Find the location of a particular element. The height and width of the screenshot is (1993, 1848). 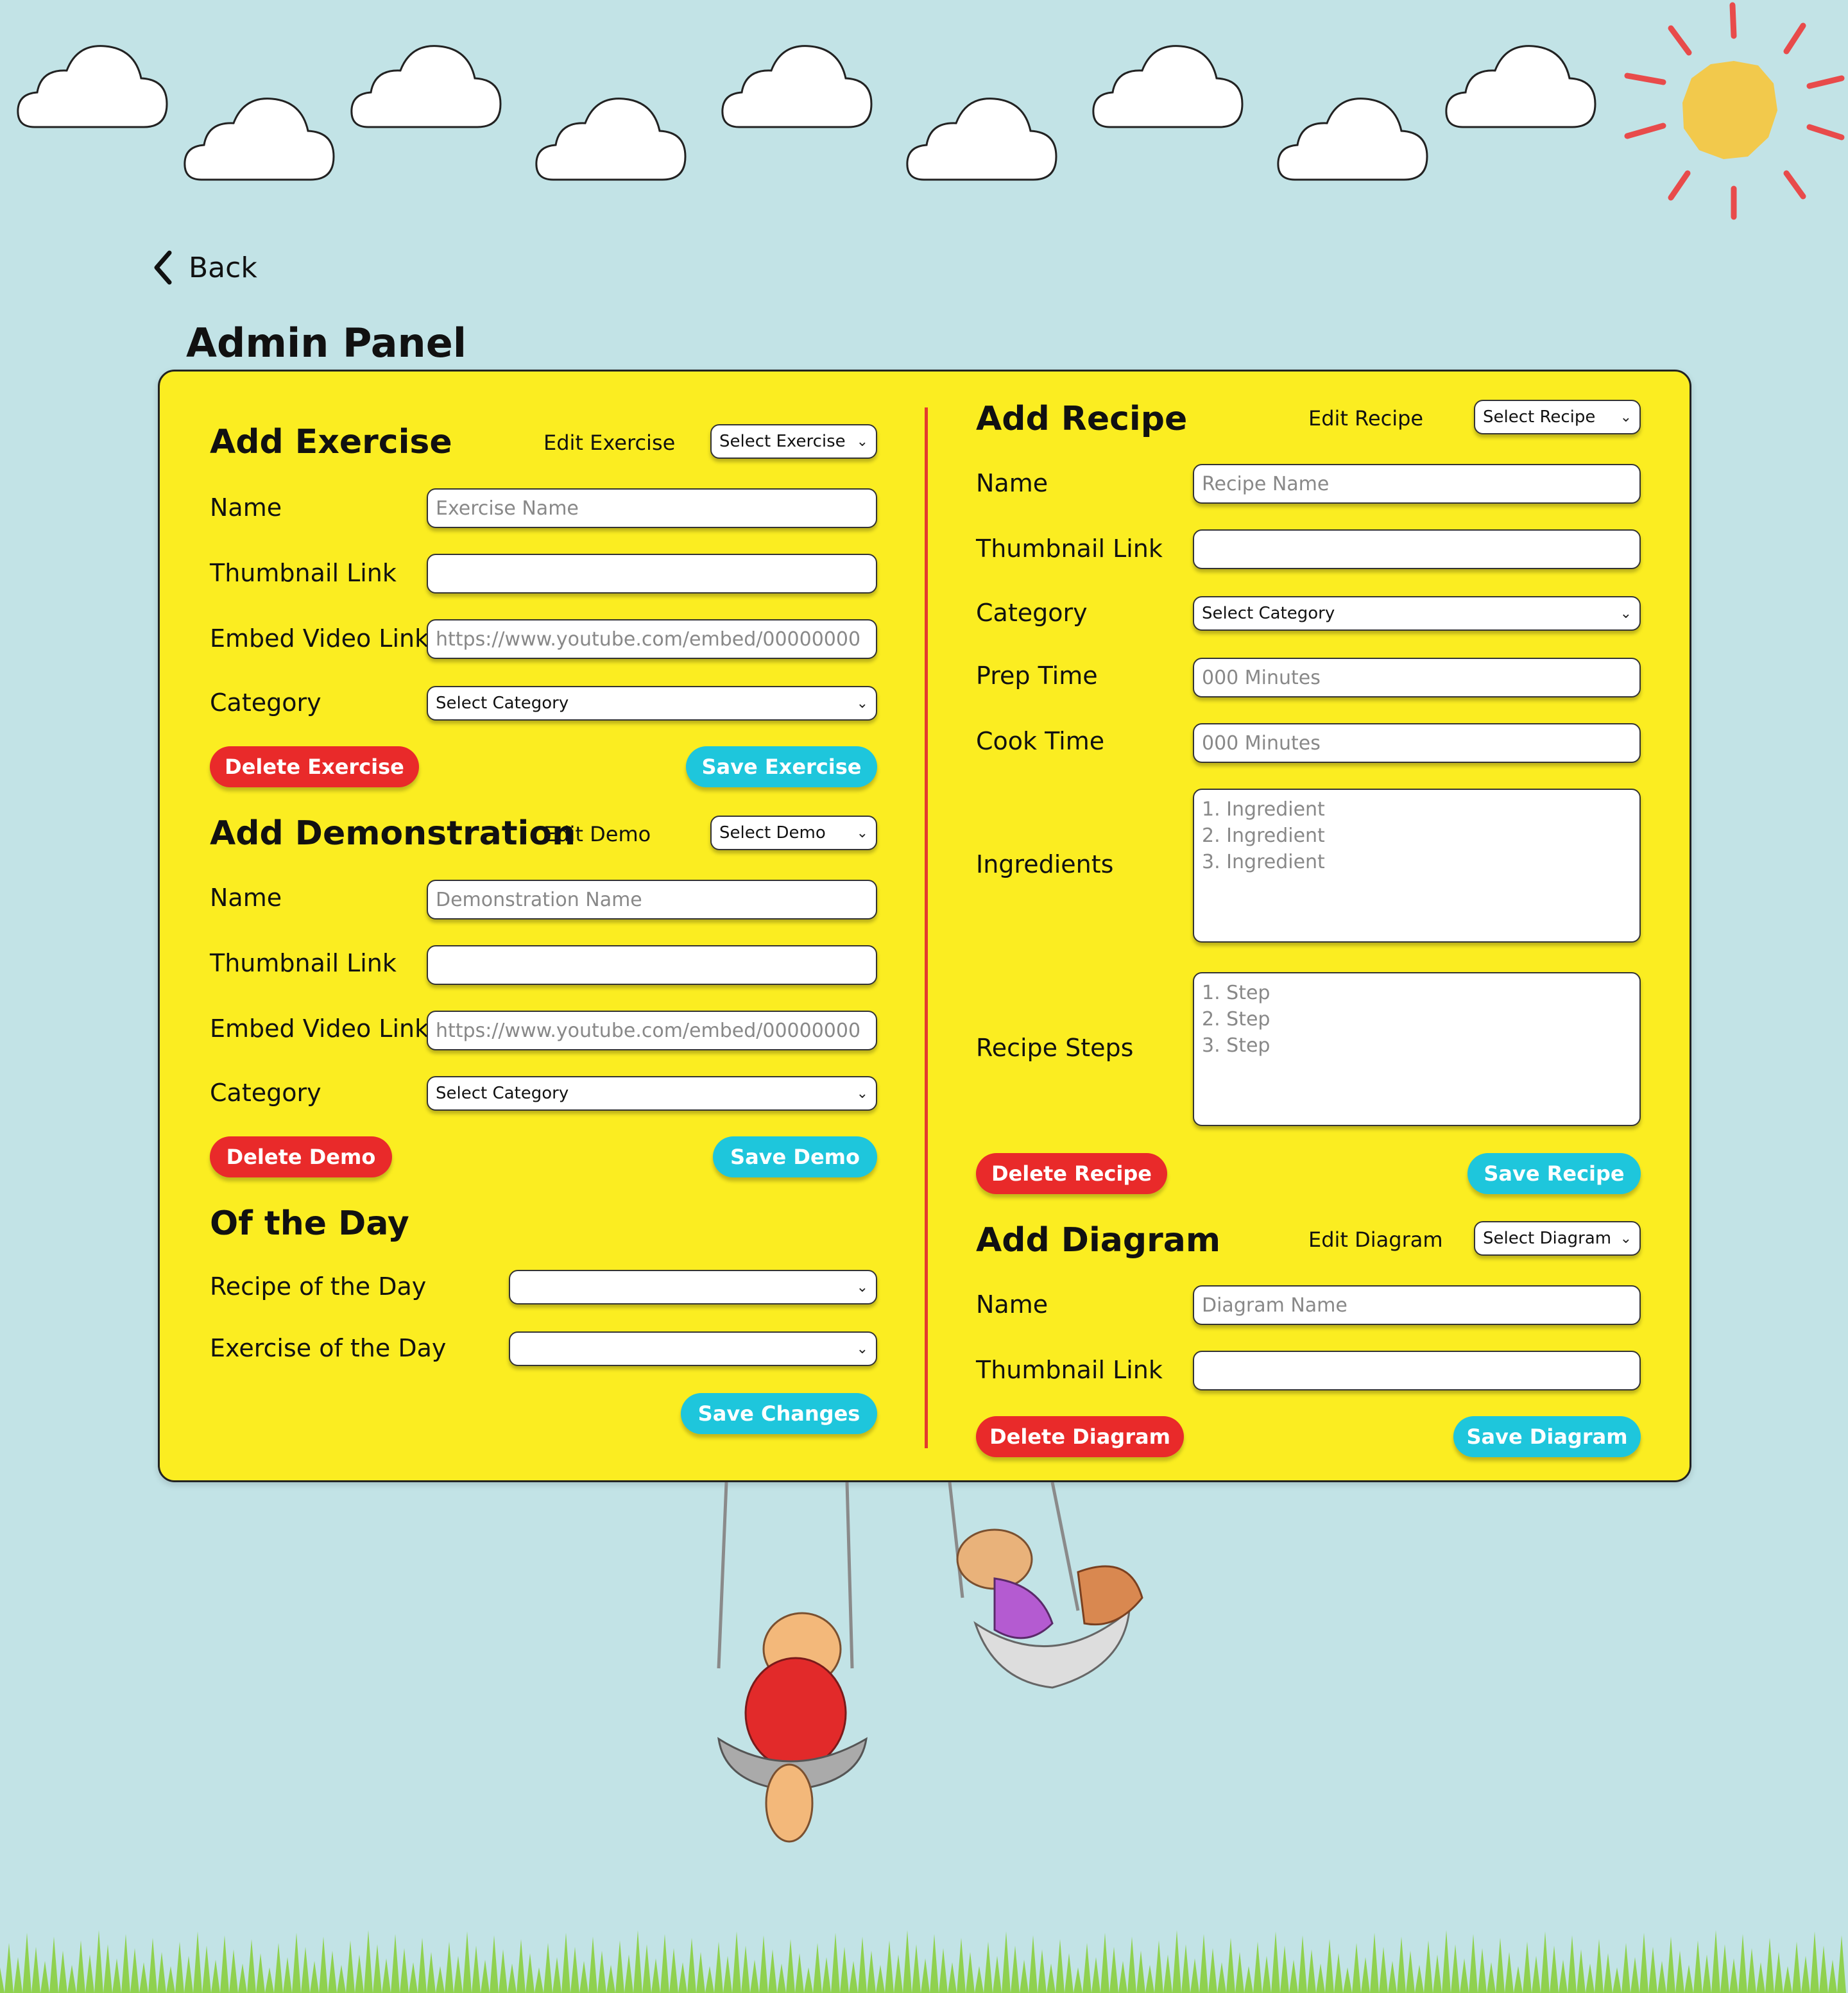

column-divider is located at coordinates (927, 927).